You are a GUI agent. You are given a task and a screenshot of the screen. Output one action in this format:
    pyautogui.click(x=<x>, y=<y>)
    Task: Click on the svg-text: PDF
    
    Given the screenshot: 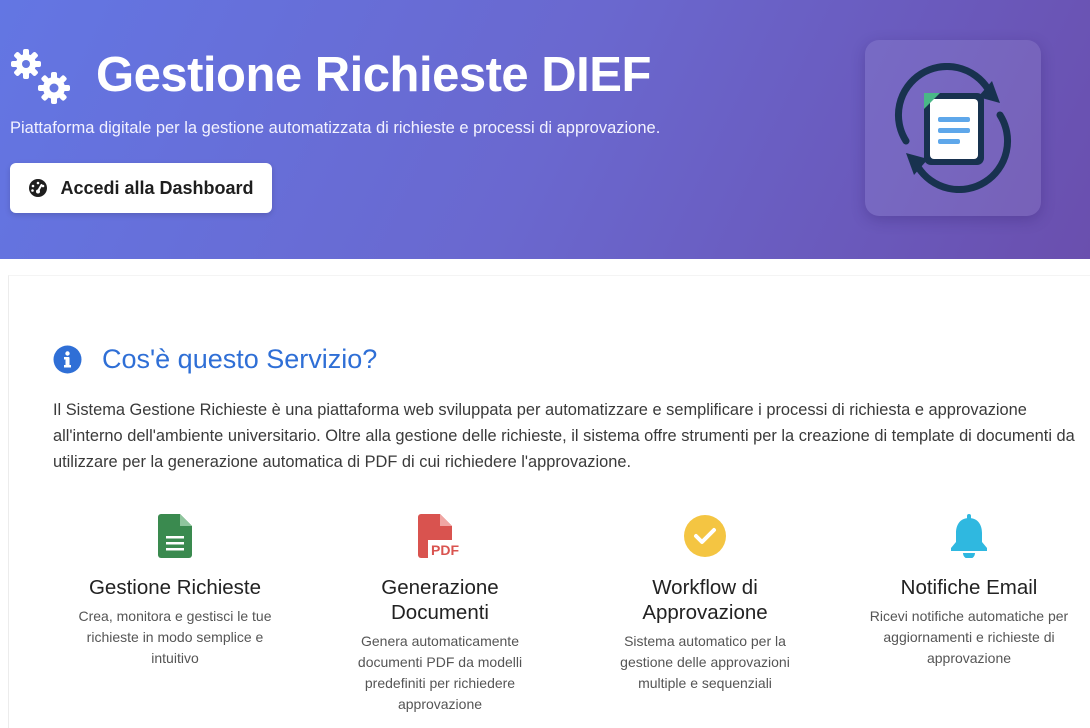 What is the action you would take?
    pyautogui.click(x=445, y=550)
    